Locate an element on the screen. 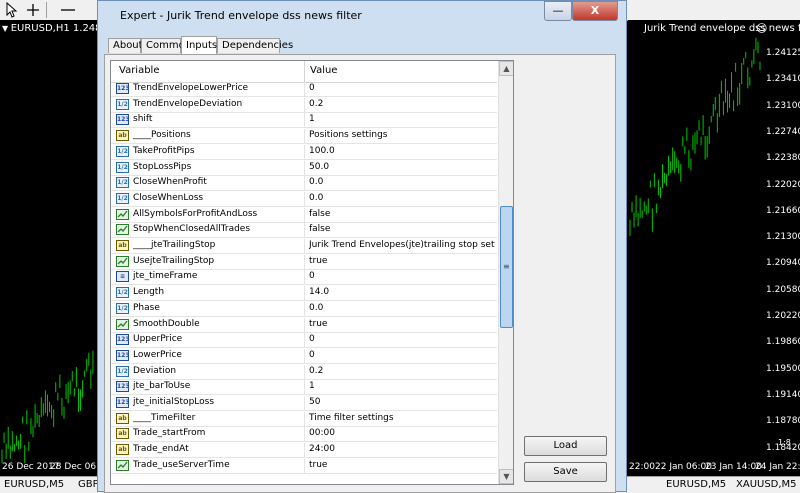 The width and height of the screenshot is (800, 493). input-row: 1/2 CloseWhenProfit 0.0 is located at coordinates (304, 184).